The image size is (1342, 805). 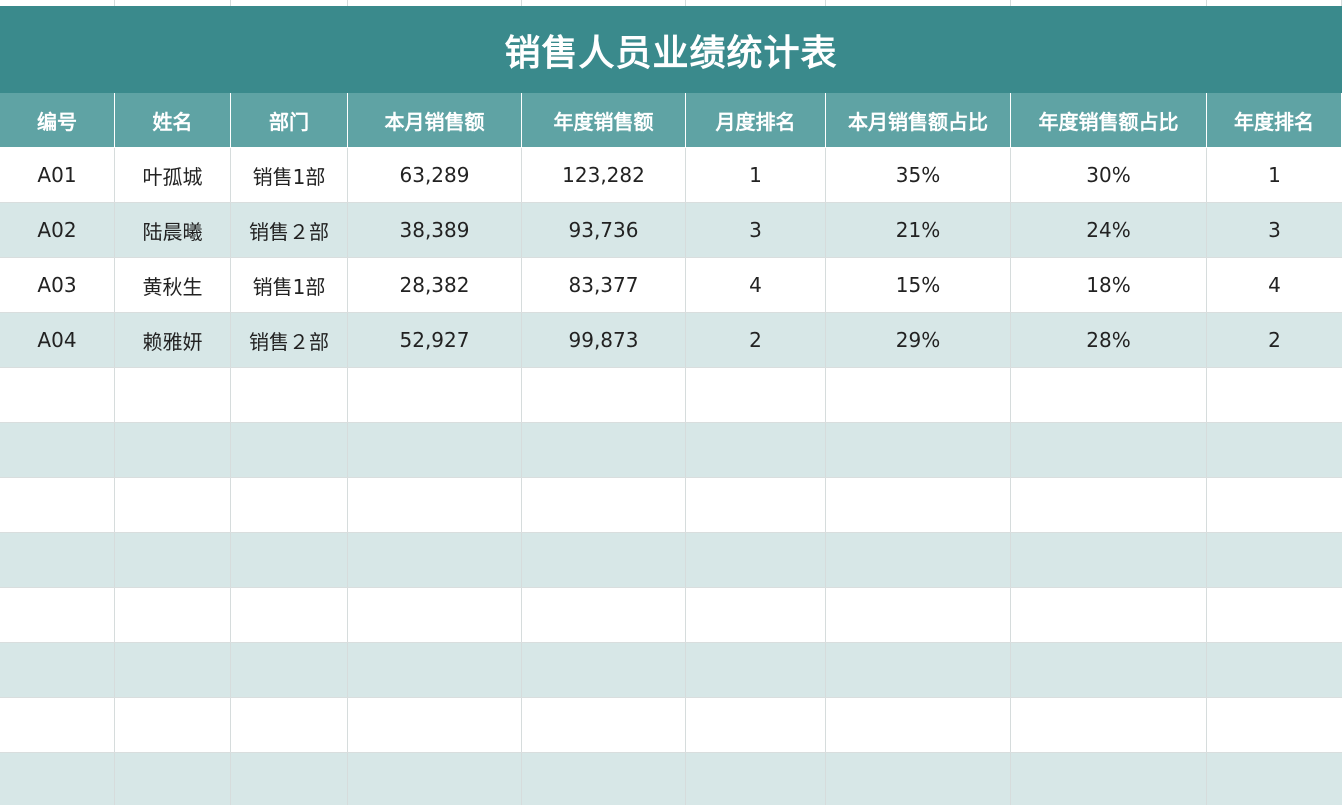 What do you see at coordinates (918, 120) in the screenshot?
I see `column-header: 本月销售额占比` at bounding box center [918, 120].